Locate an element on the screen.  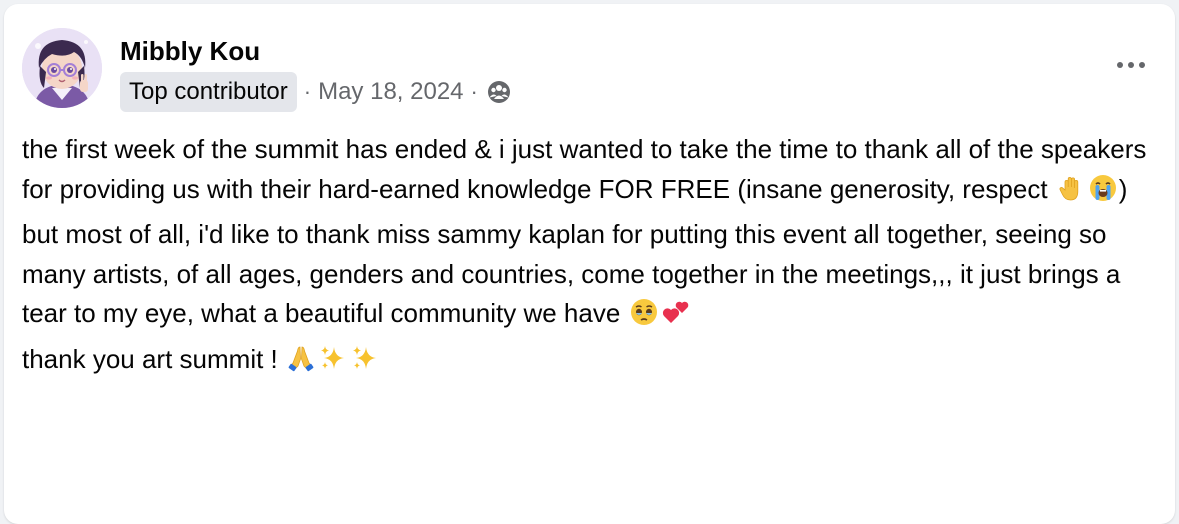
group-audience-icon is located at coordinates (499, 92).